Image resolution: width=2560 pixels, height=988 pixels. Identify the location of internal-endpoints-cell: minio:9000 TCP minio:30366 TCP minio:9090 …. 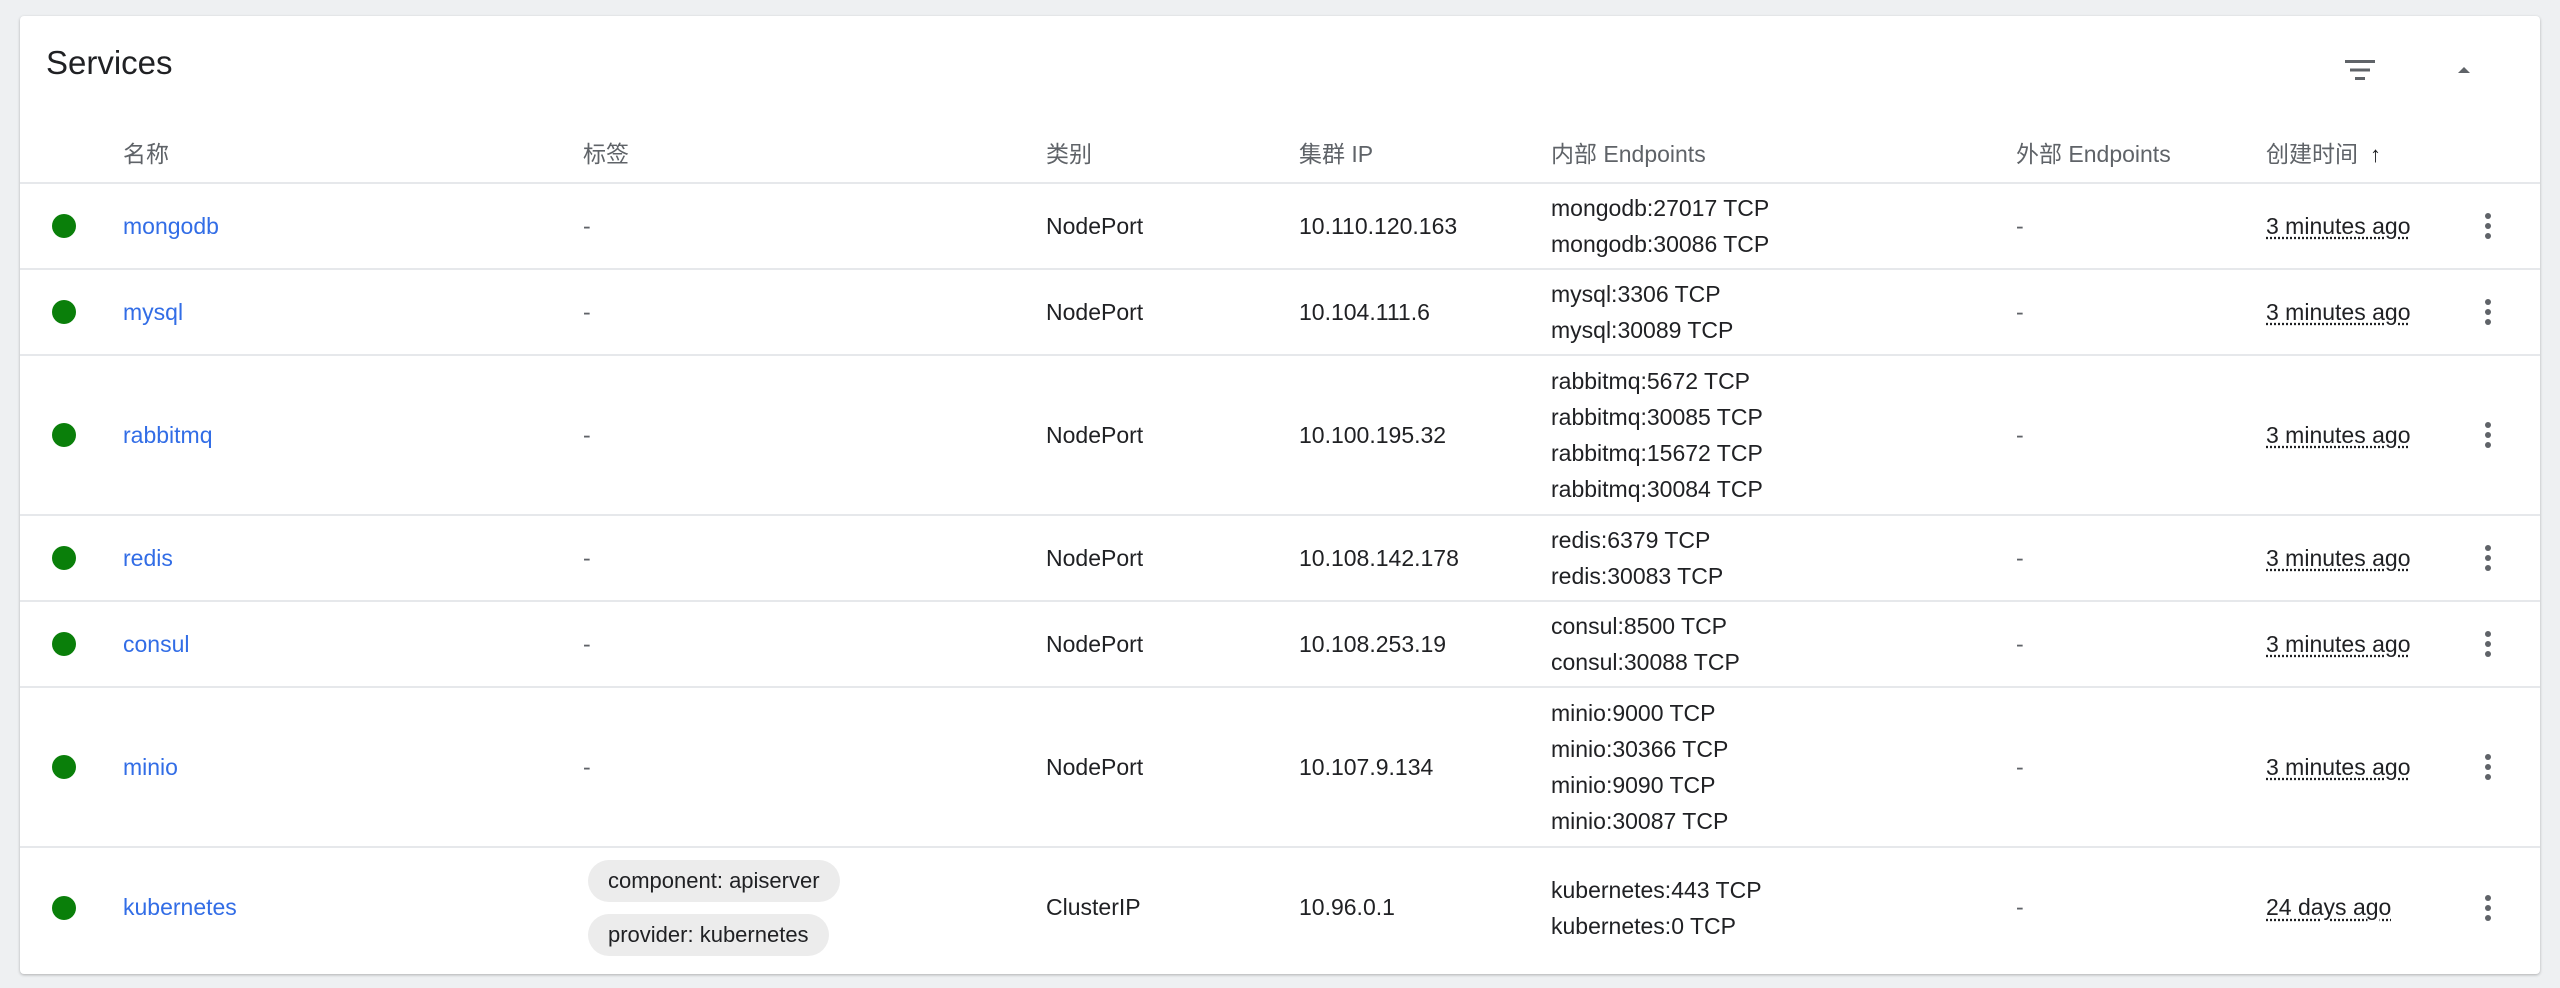
(1783, 767).